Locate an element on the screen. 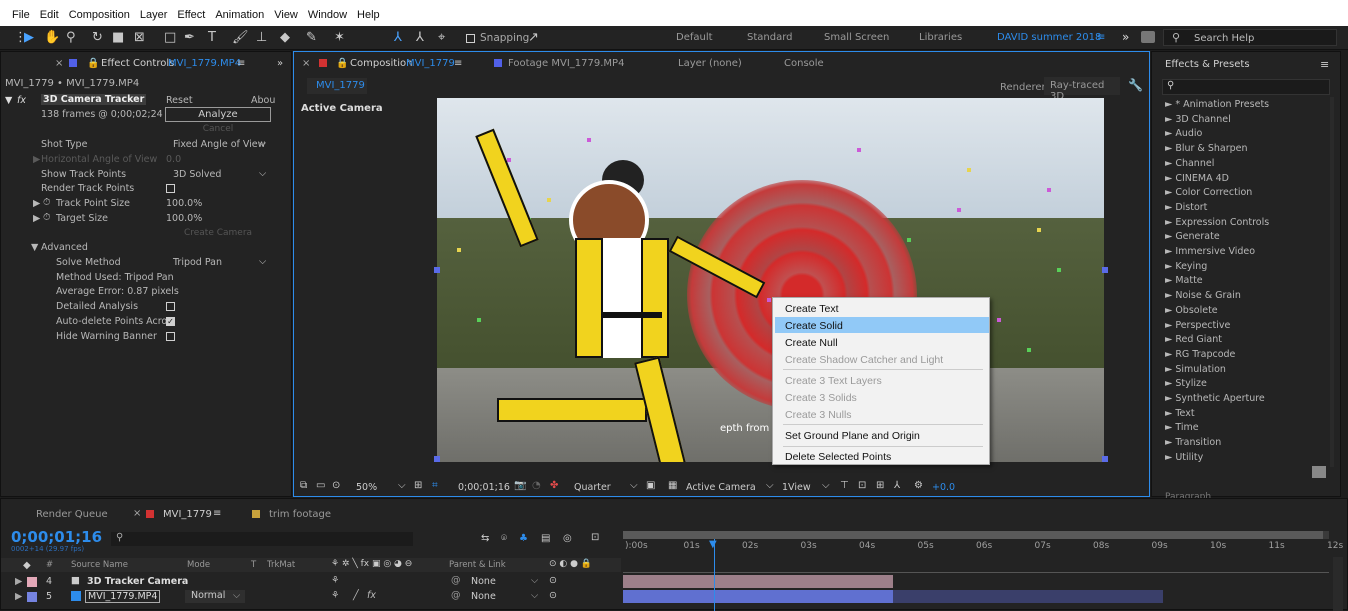  effects-category-19: ► Simulation is located at coordinates (1195, 369).